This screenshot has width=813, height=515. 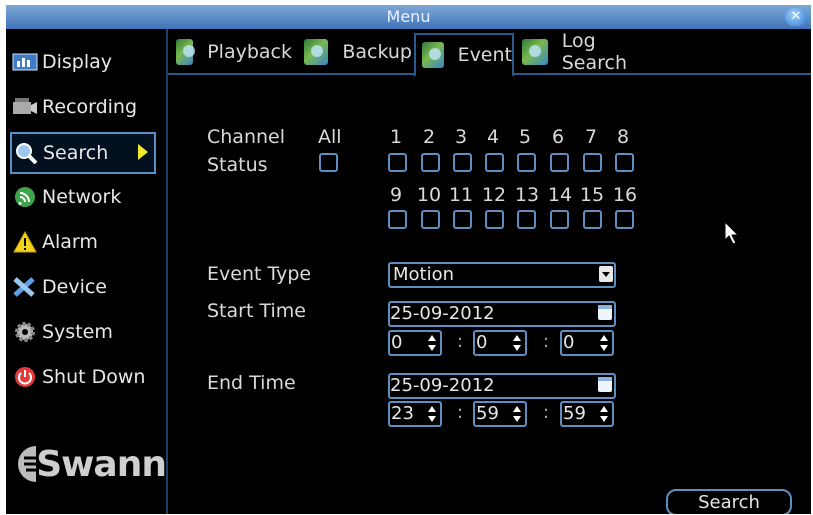 I want to click on all-label: All, so click(x=330, y=137).